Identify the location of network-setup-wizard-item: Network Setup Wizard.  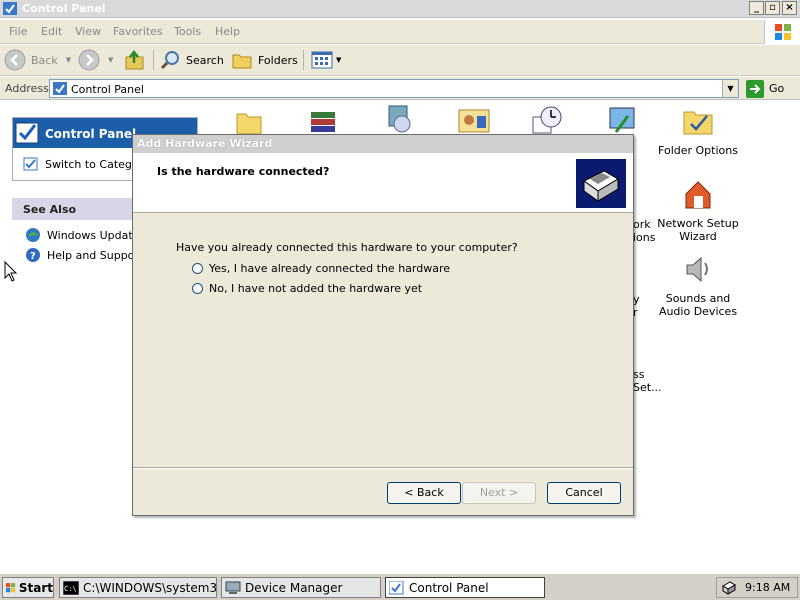
(698, 210).